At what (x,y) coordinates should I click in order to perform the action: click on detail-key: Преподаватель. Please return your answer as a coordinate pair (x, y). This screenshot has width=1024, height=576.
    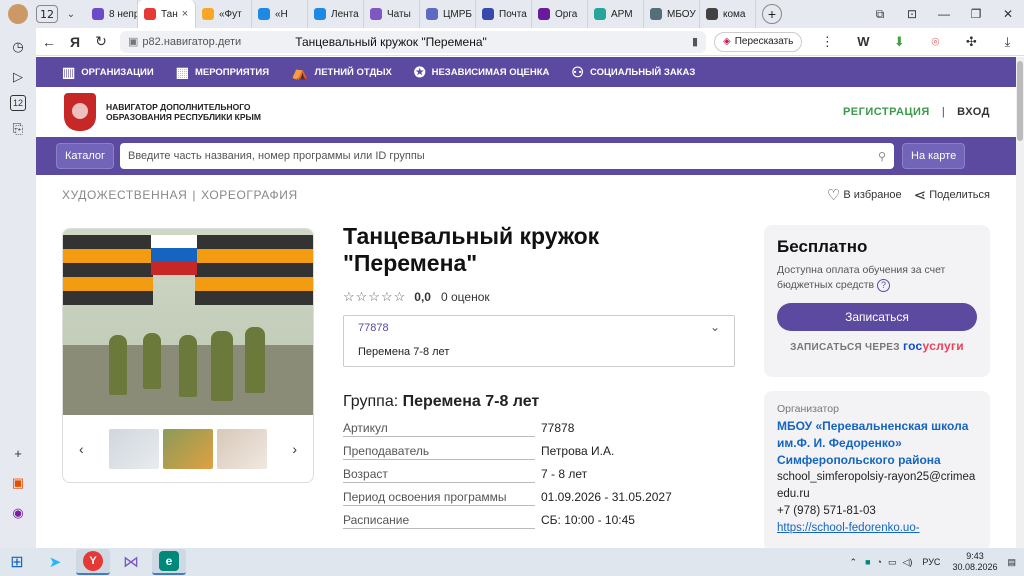
    Looking at the image, I should click on (439, 452).